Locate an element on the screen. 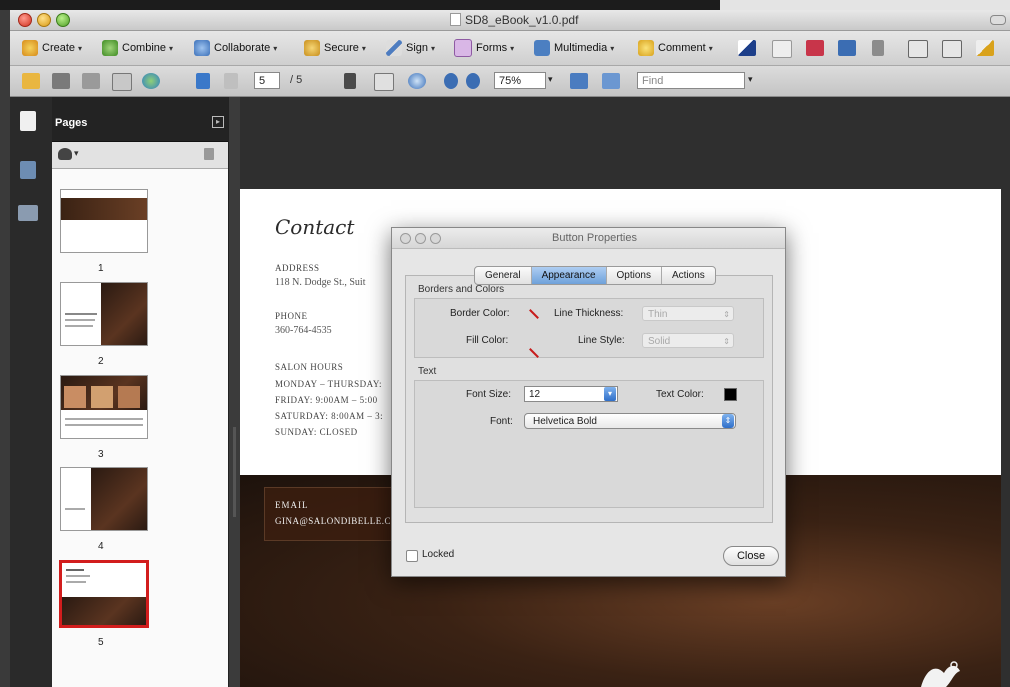 This screenshot has height=687, width=1010. splitter-grip is located at coordinates (234, 472).